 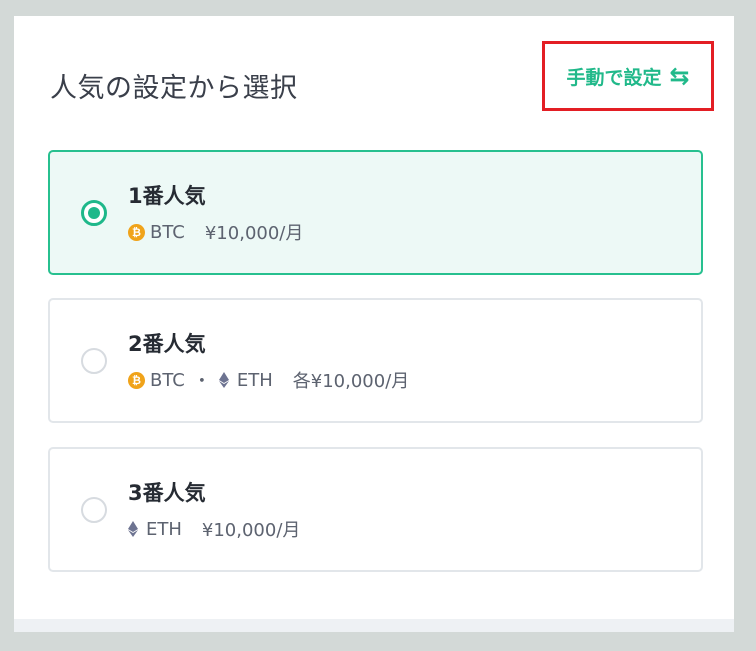 I want to click on page-title: 人気の設定から選択, so click(x=174, y=88).